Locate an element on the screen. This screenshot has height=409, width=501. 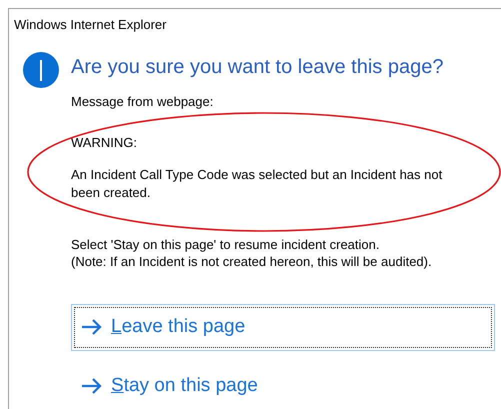
window-title: Windows Internet Explorer is located at coordinates (90, 25).